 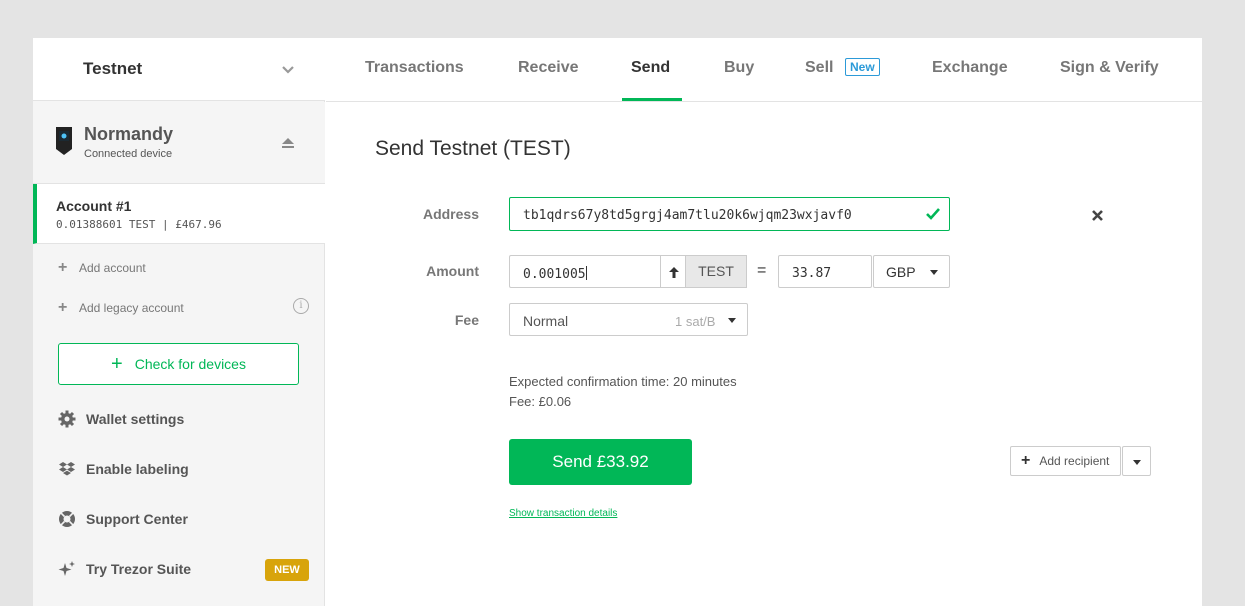 I want to click on text-caret, so click(x=586, y=273).